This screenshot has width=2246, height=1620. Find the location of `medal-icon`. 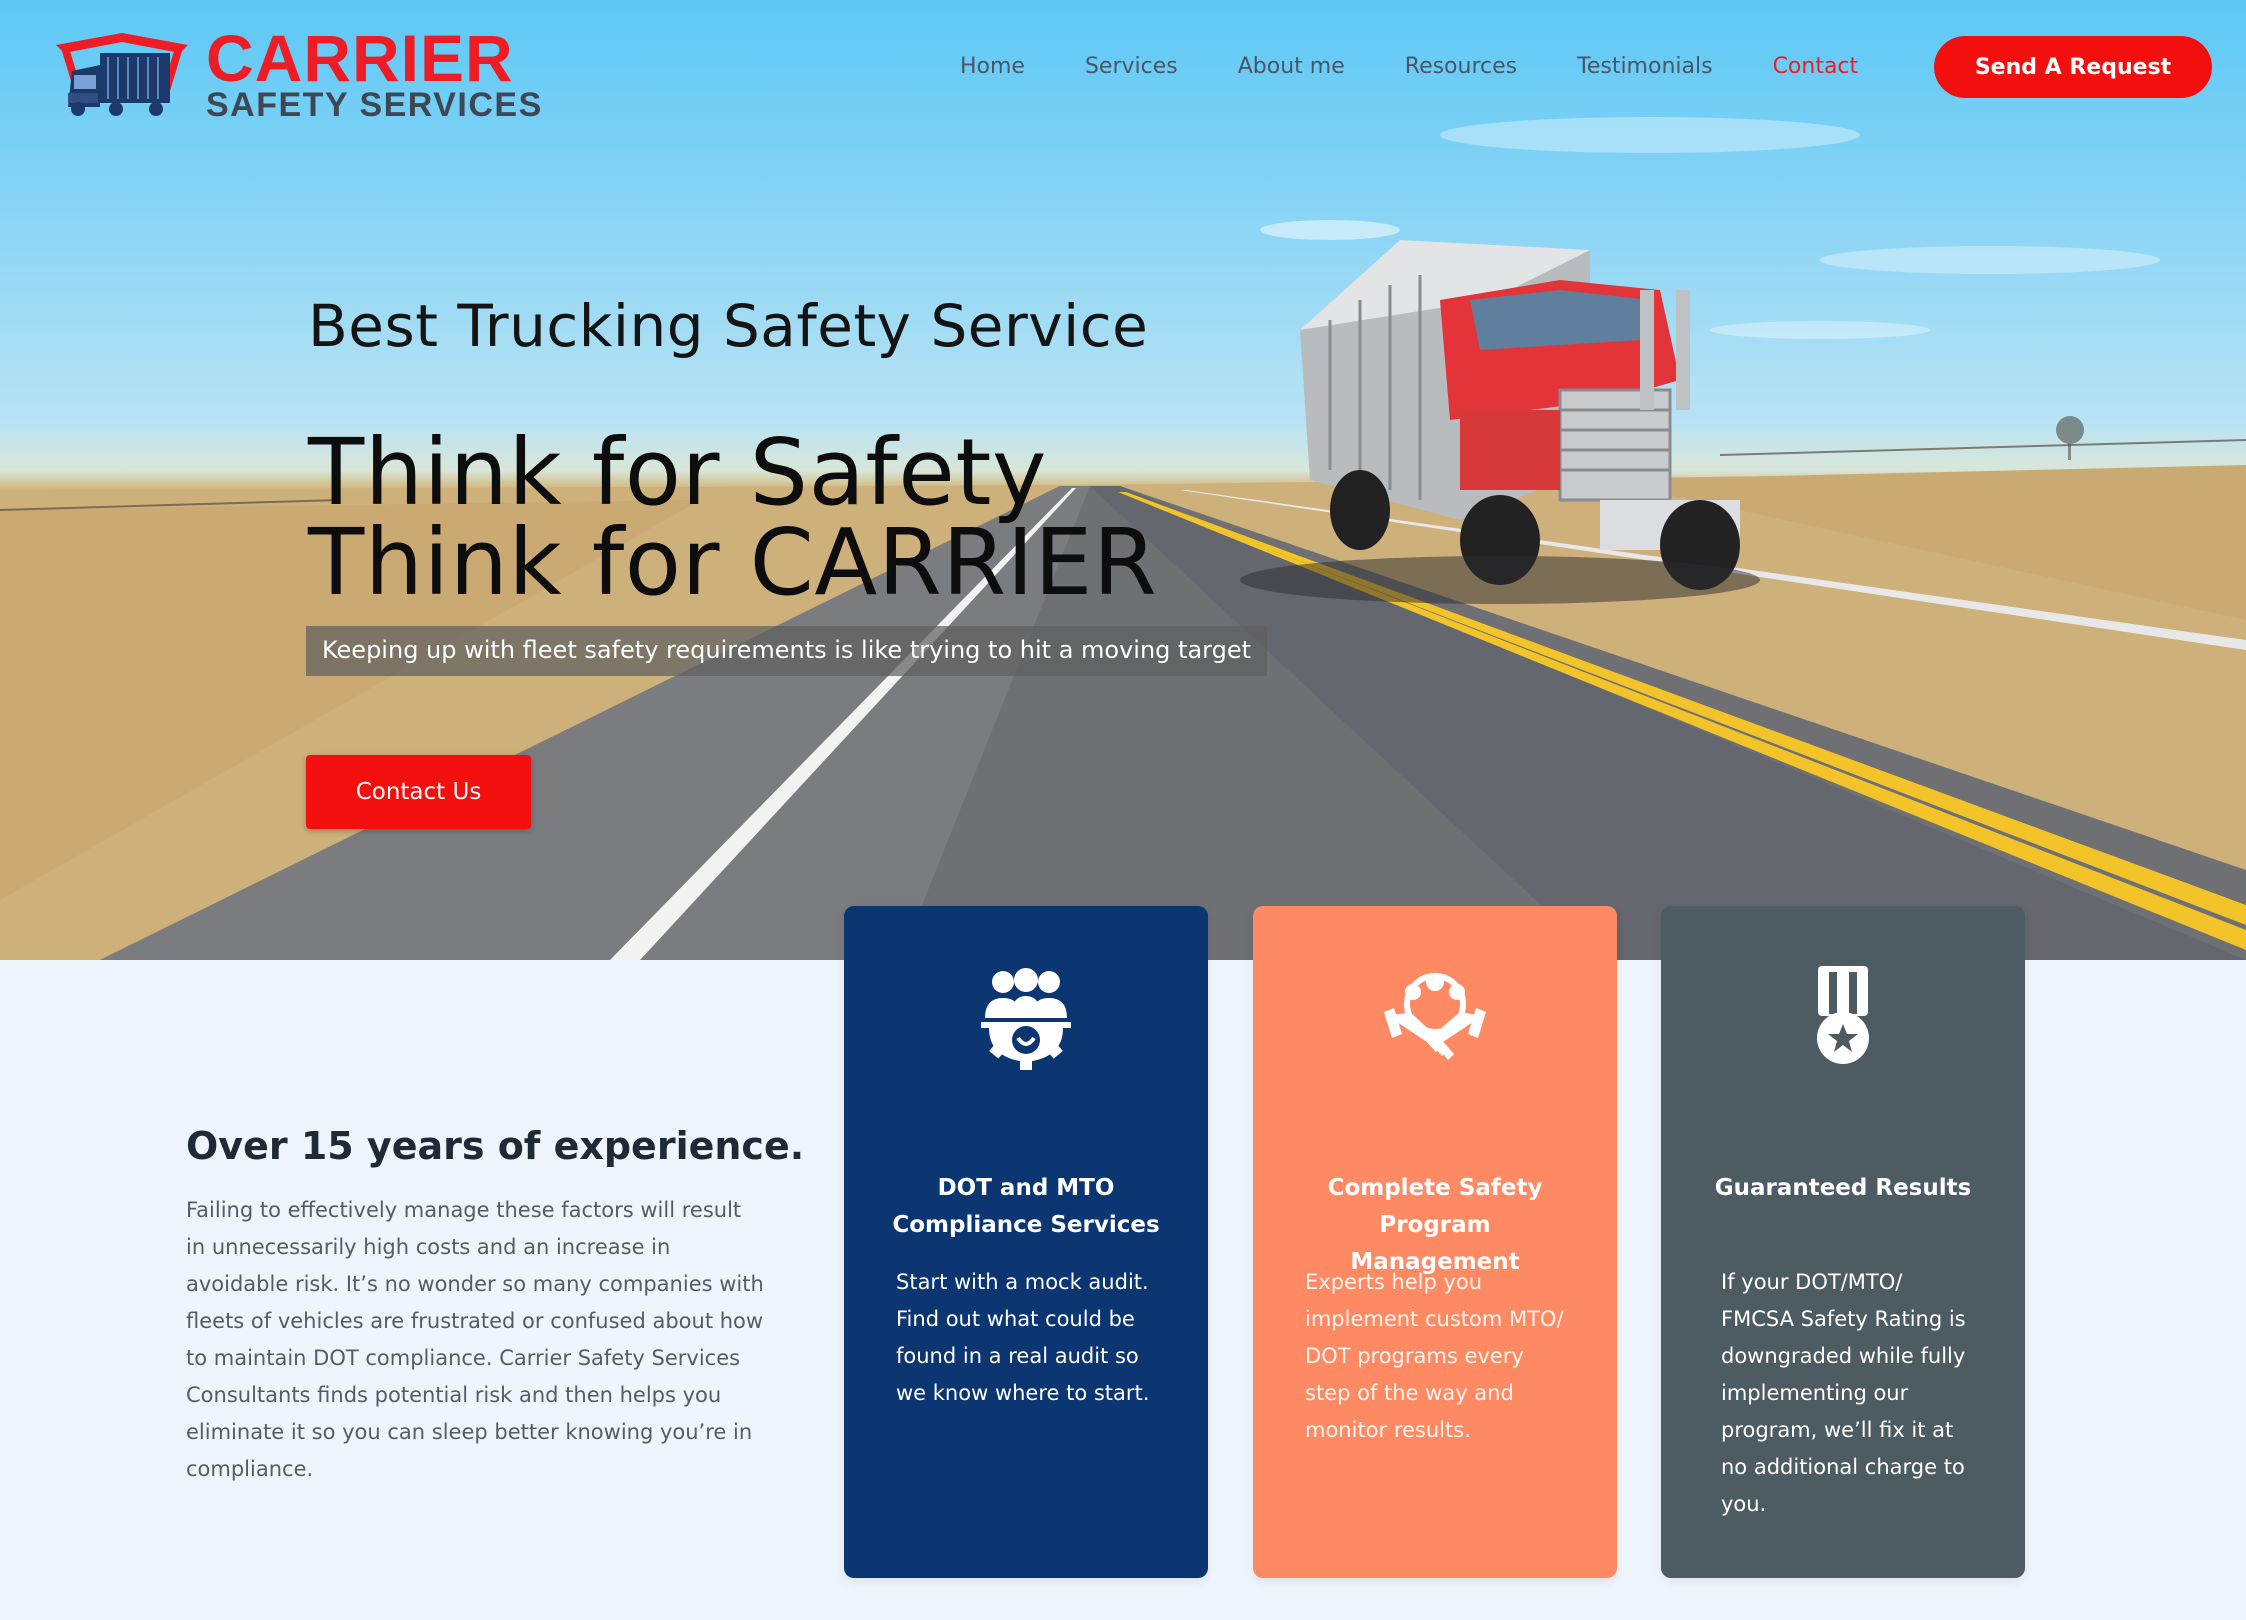

medal-icon is located at coordinates (1843, 1015).